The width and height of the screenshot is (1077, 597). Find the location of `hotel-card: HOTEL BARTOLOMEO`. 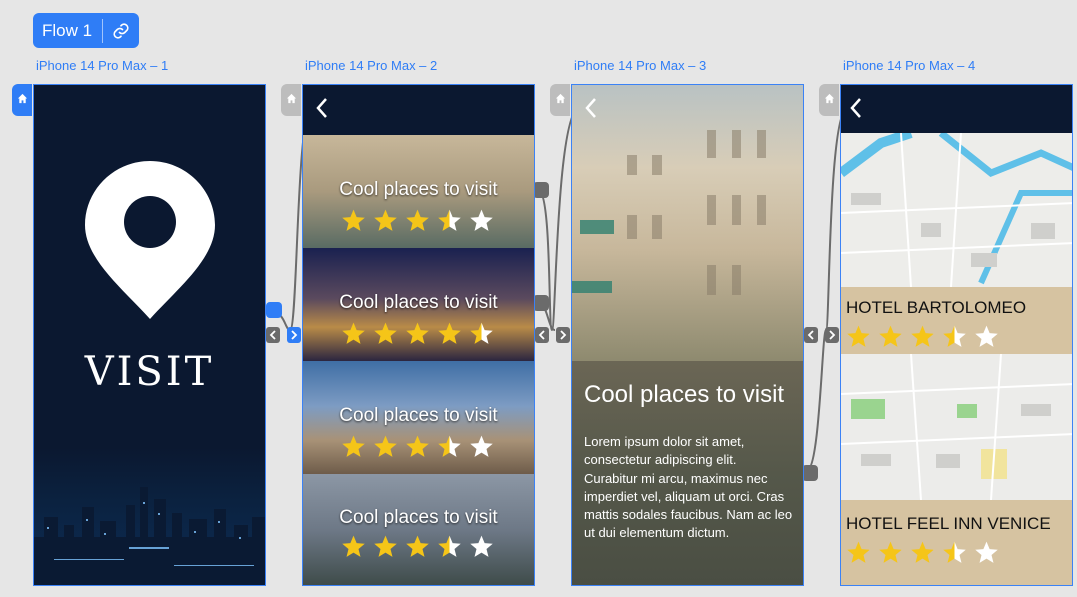

hotel-card: HOTEL BARTOLOMEO is located at coordinates (956, 320).